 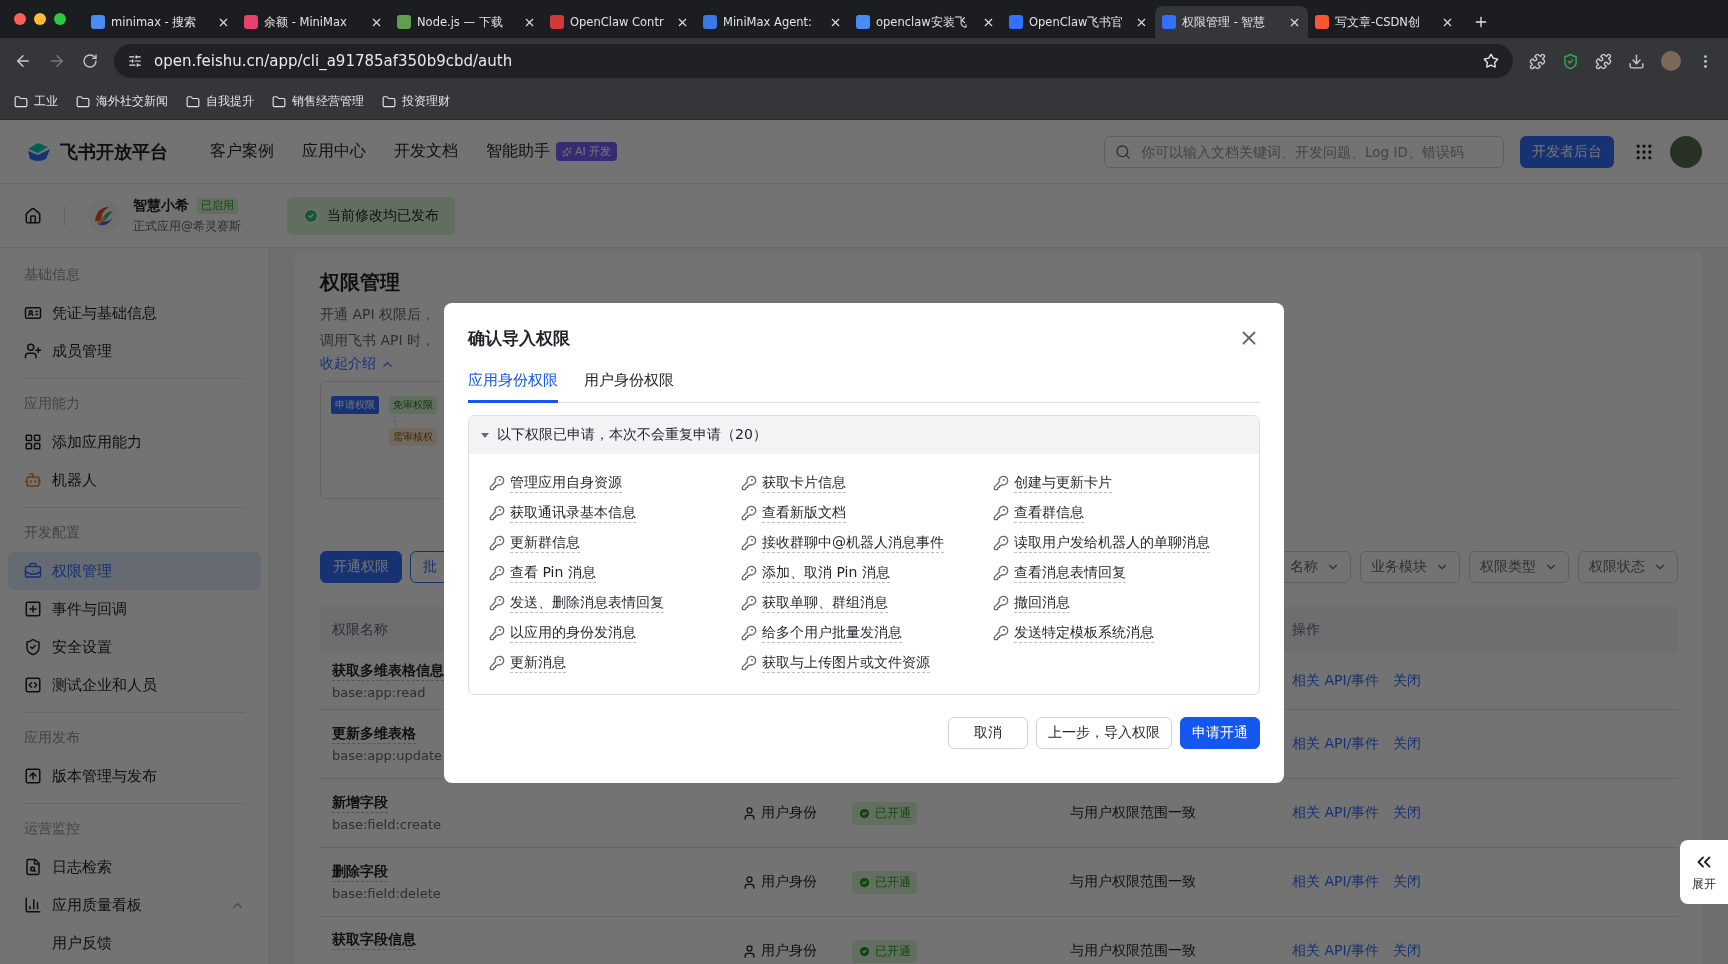 What do you see at coordinates (1628, 567) in the screenshot?
I see `filter-dropdown: 权限状态` at bounding box center [1628, 567].